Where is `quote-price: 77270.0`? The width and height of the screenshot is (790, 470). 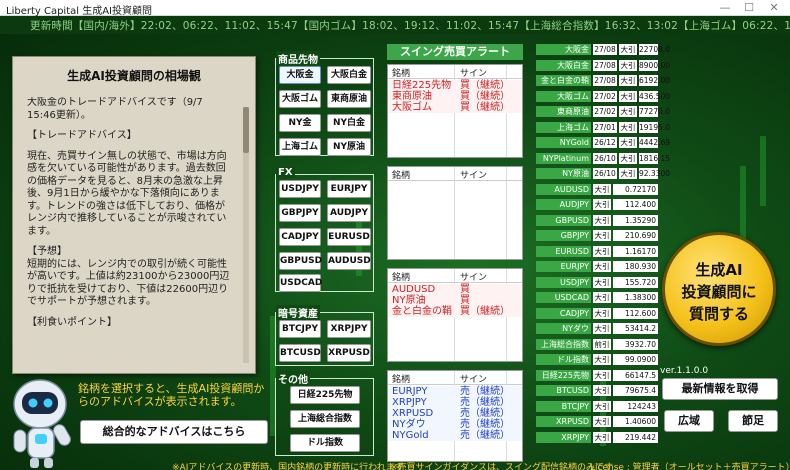
quote-price: 77270.0 is located at coordinates (655, 111).